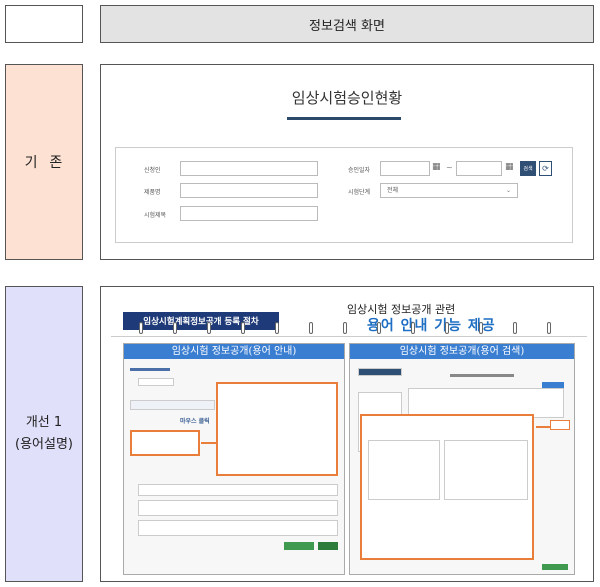  What do you see at coordinates (393, 190) in the screenshot?
I see `phase-select-value: 전체` at bounding box center [393, 190].